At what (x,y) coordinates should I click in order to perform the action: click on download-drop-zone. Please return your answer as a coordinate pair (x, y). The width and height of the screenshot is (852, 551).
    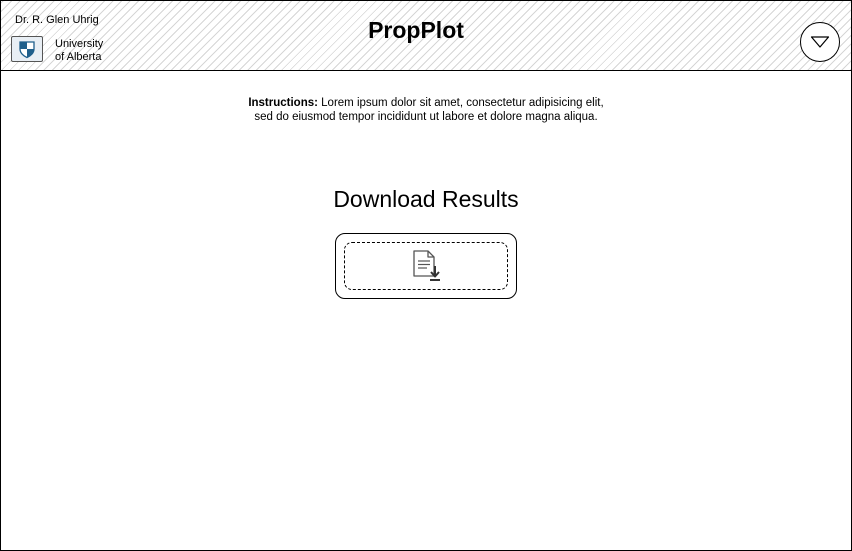
    Looking at the image, I should click on (426, 266).